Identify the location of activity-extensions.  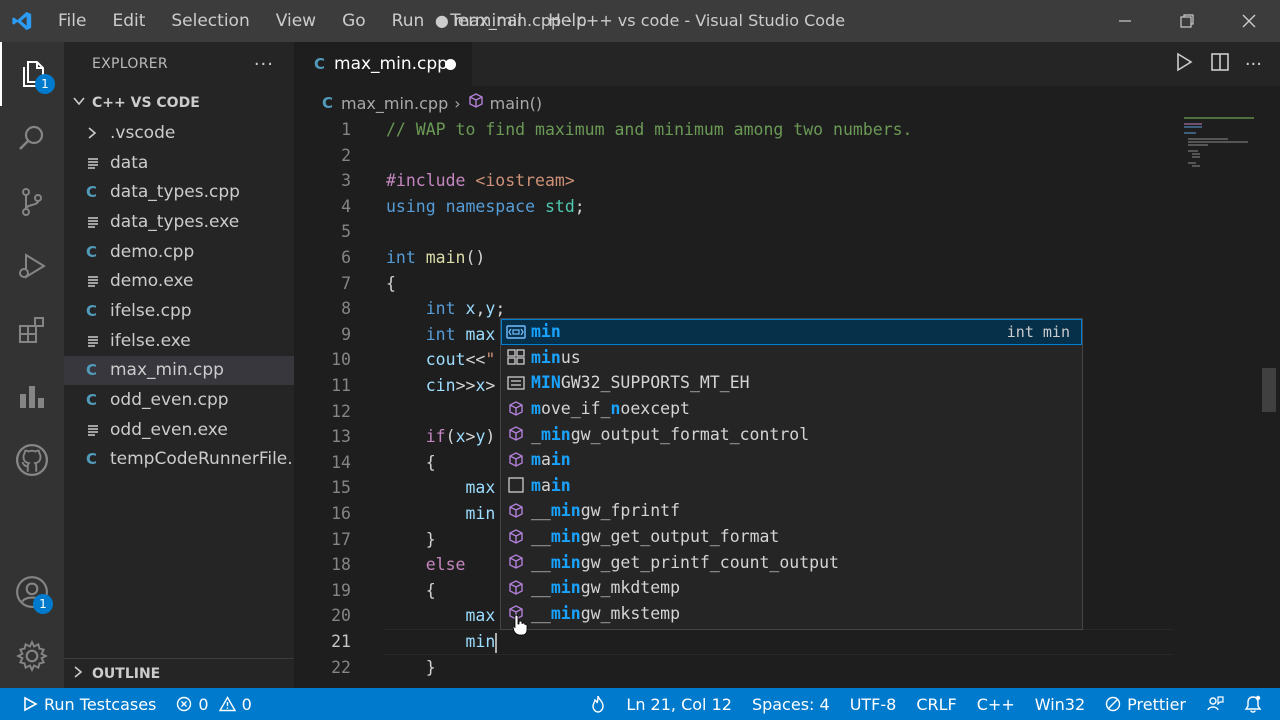
(32, 330).